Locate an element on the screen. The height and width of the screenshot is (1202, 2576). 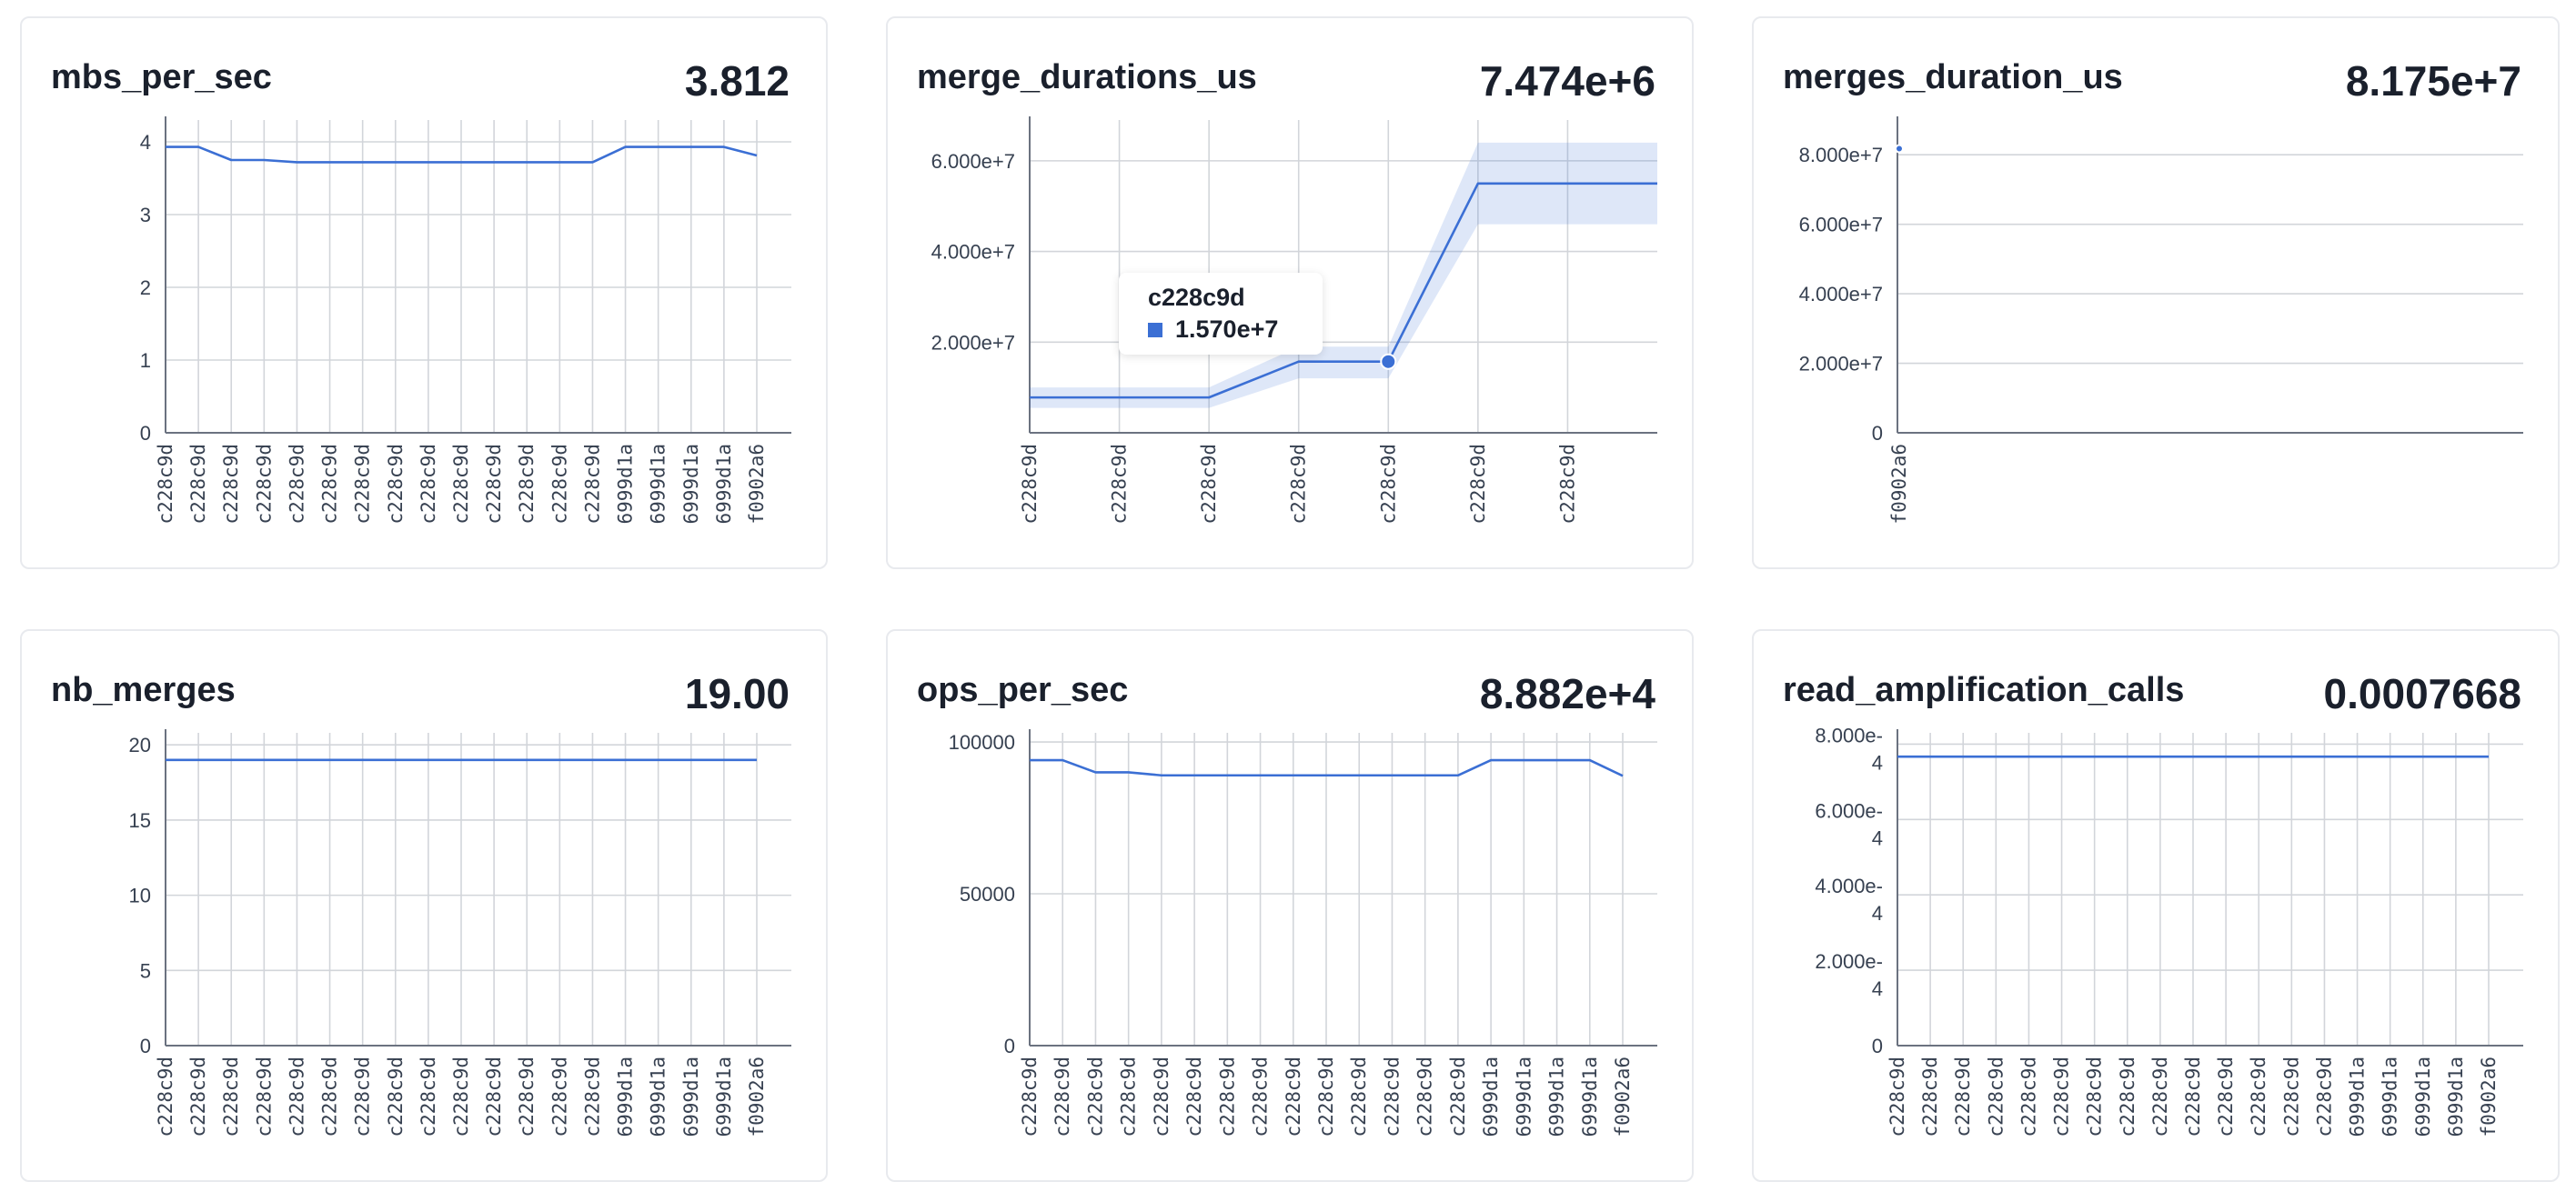
y-tick-label: 2 is located at coordinates (145, 287).